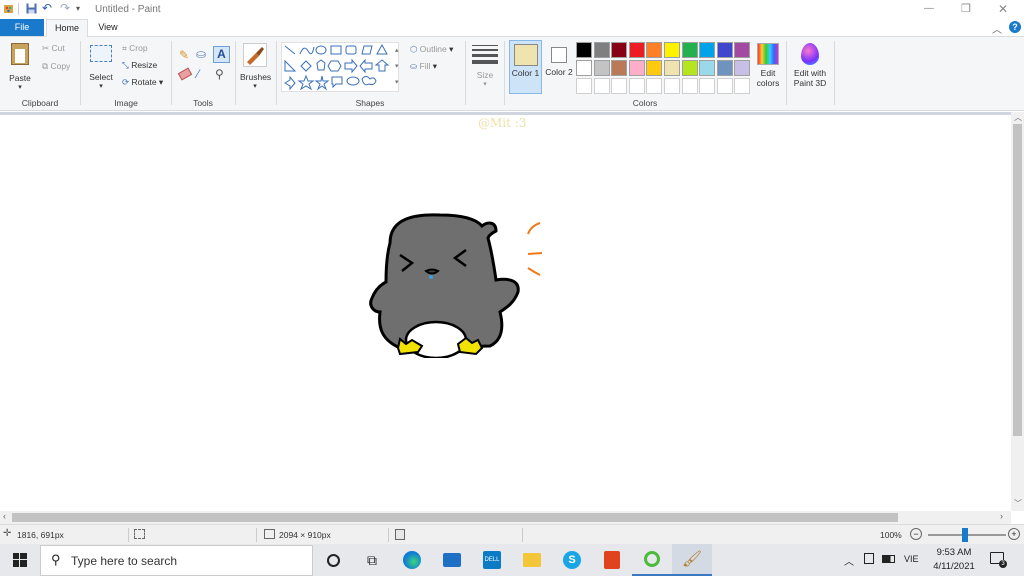 The width and height of the screenshot is (1024, 576). I want to click on minimize-button: —, so click(929, 8).